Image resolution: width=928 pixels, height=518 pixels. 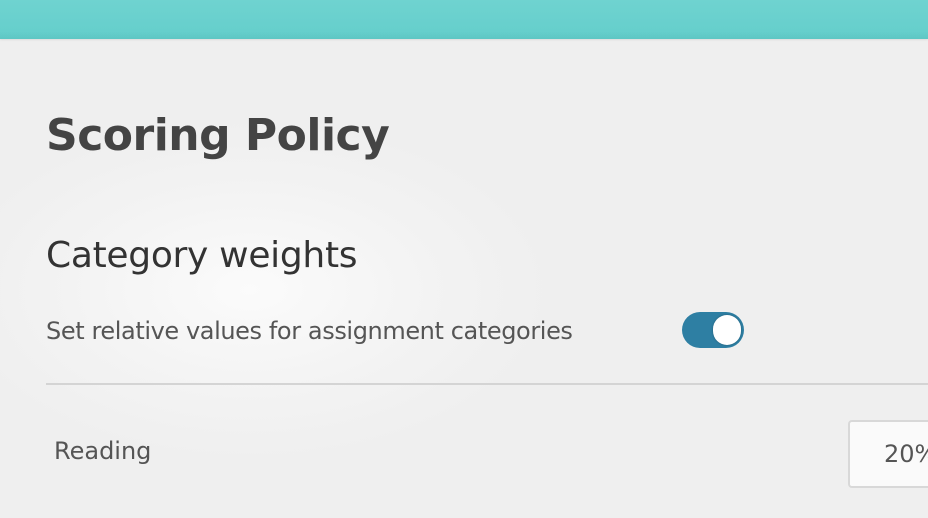 I want to click on category-label: Reading, so click(x=103, y=451).